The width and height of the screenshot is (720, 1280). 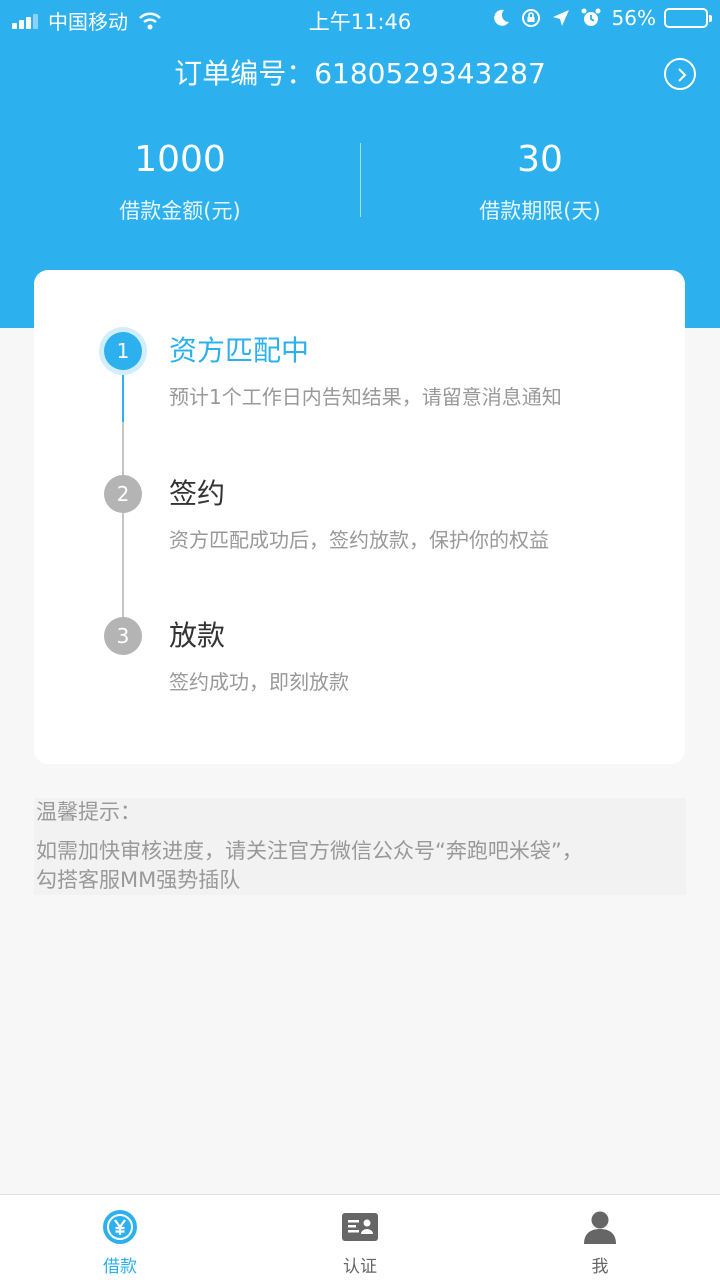 What do you see at coordinates (239, 350) in the screenshot?
I see `step-title: 资方匹配中` at bounding box center [239, 350].